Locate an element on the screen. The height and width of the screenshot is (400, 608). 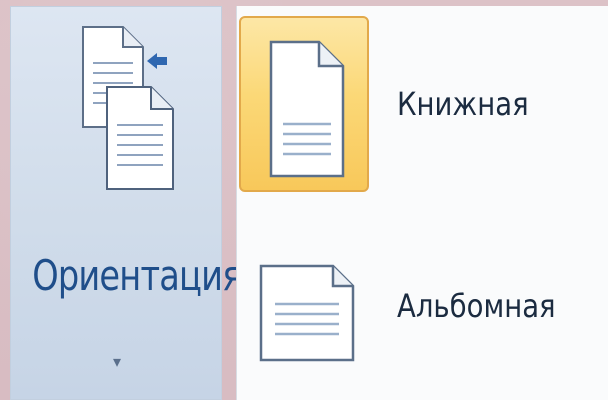
orientation-icon is located at coordinates (130, 106).